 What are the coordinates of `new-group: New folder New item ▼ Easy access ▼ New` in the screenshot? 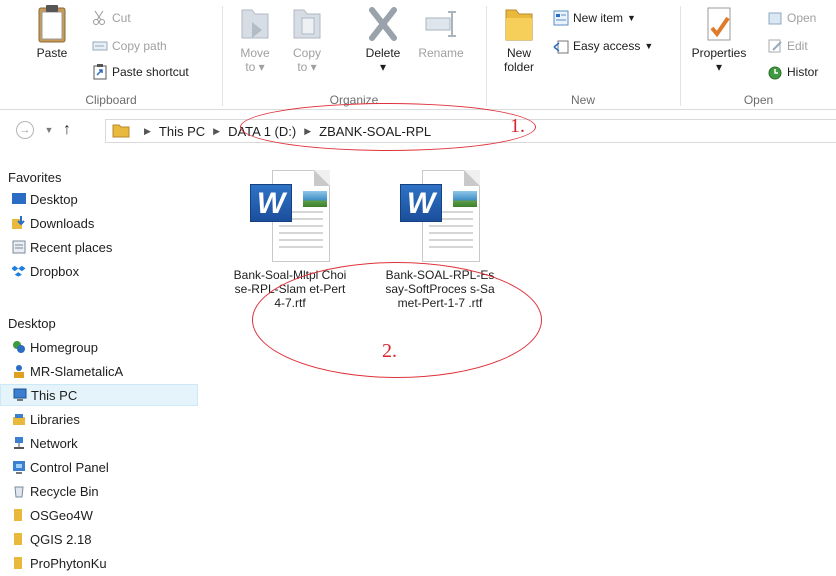 It's located at (583, 55).